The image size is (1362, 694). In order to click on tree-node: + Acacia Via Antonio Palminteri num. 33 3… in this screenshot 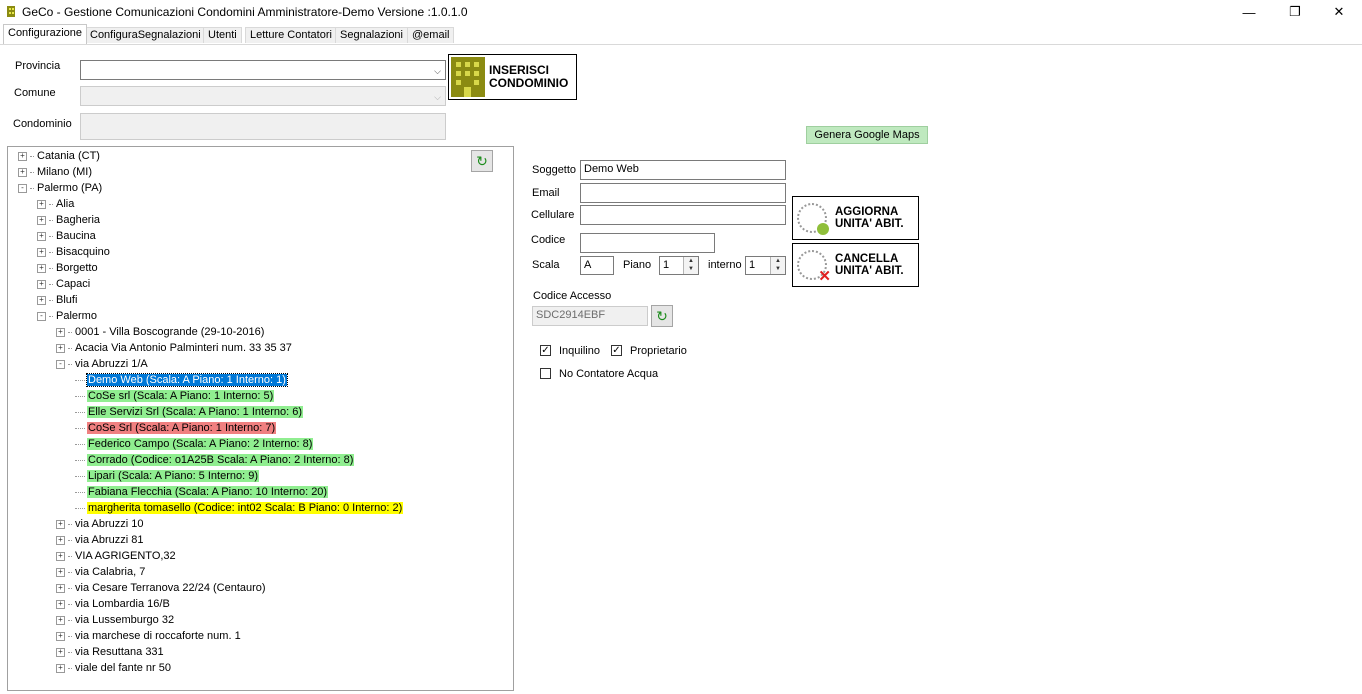, I will do `click(174, 348)`.